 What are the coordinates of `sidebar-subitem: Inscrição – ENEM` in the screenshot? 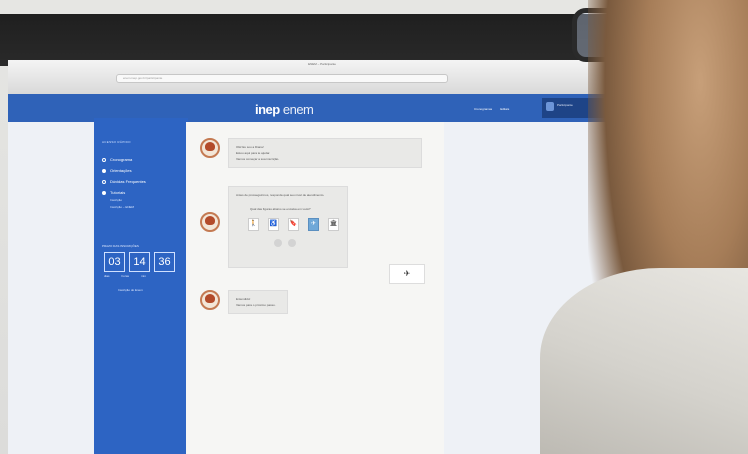 It's located at (142, 208).